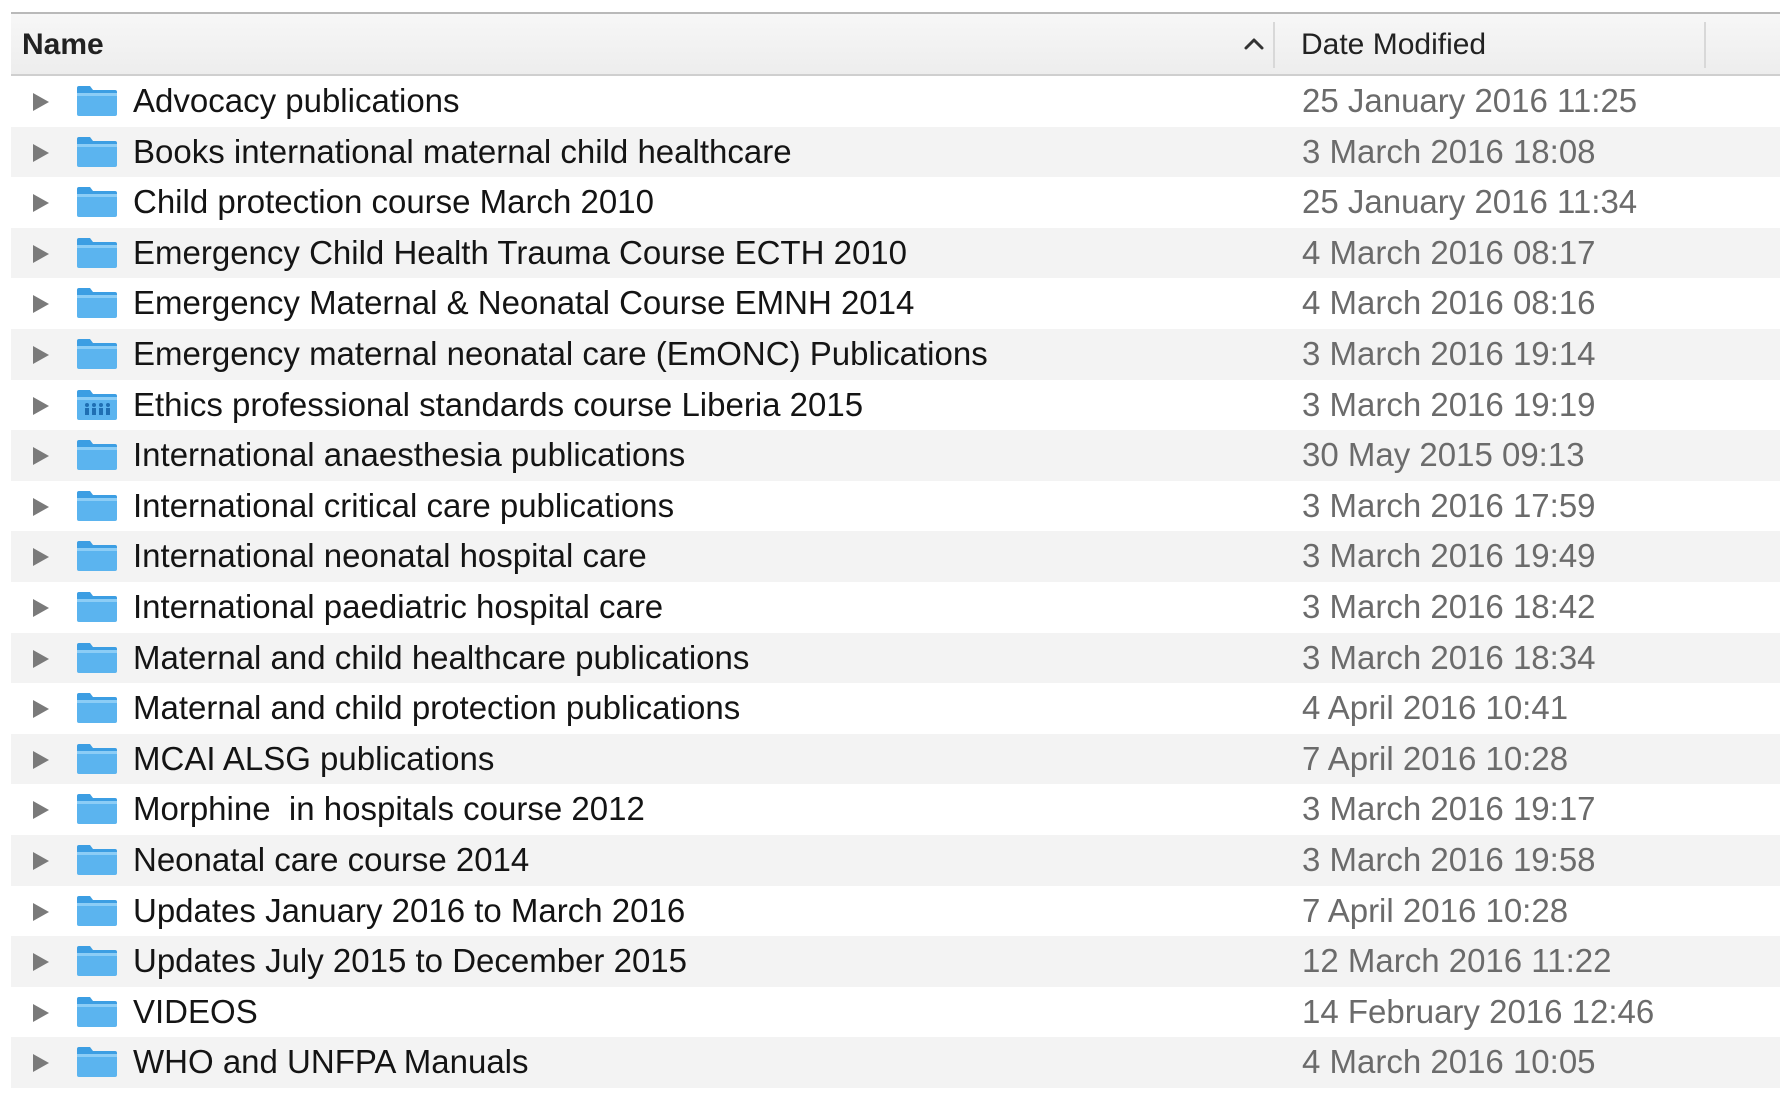 This screenshot has height=1093, width=1780. Describe the element at coordinates (389, 809) in the screenshot. I see `folder-name: Morphine in hospitals course 2012` at that location.